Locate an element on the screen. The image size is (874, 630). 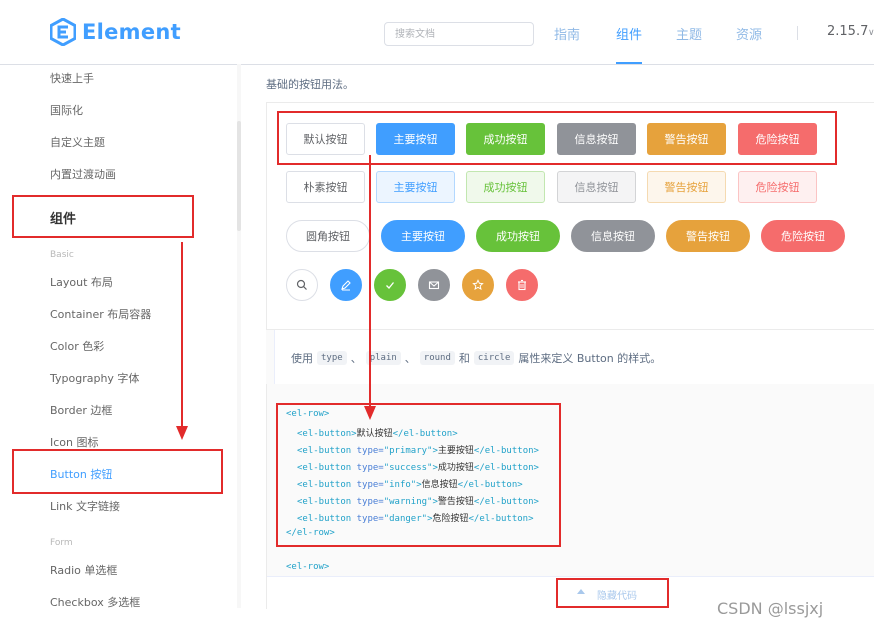
code-line: <el-row> is located at coordinates (308, 567).